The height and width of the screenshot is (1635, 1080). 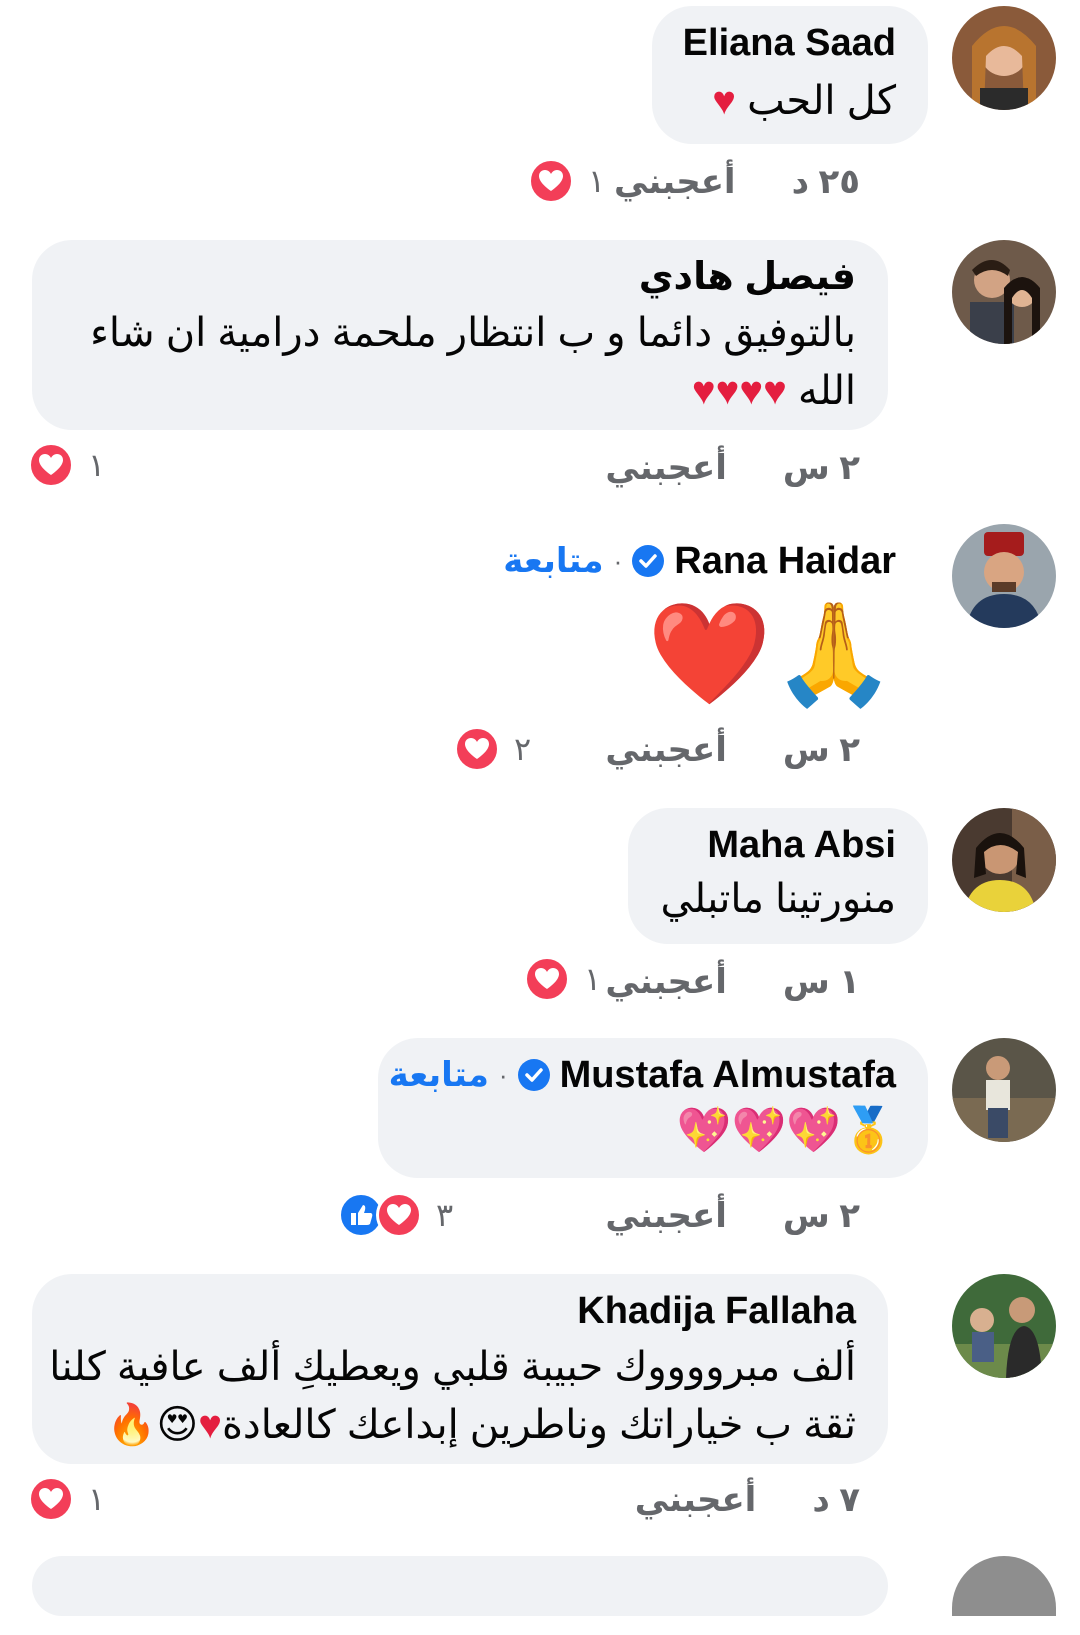 What do you see at coordinates (773, 391) in the screenshot?
I see `comment-text: الله ♥♥♥♥` at bounding box center [773, 391].